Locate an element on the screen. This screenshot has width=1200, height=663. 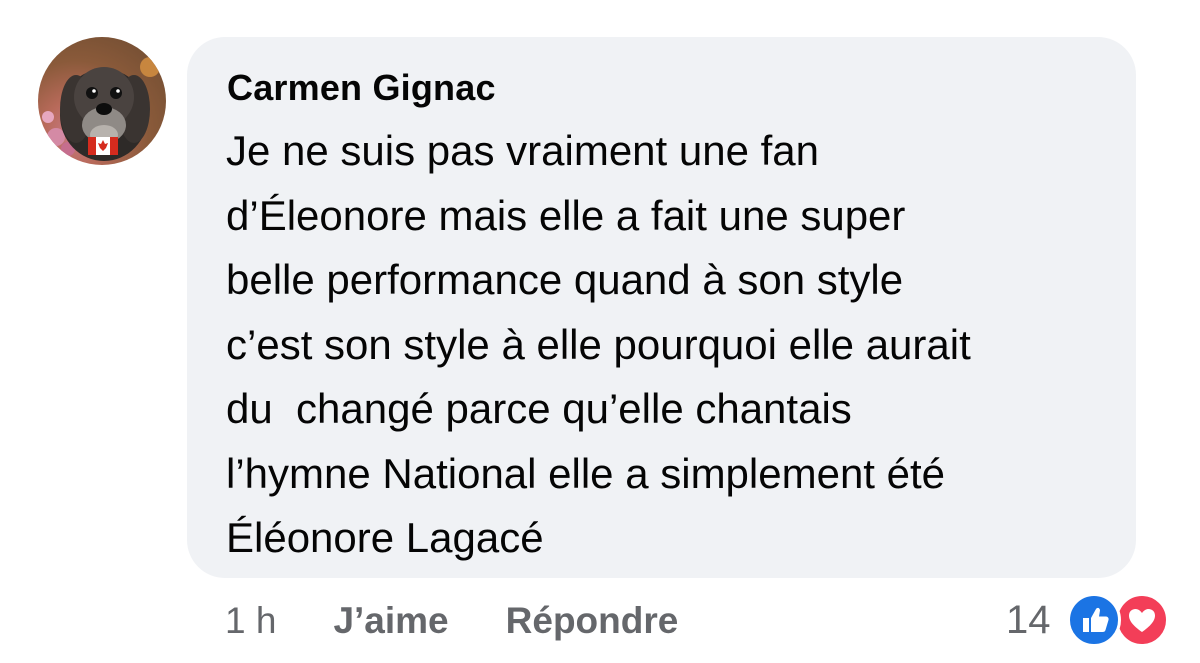
love-icon is located at coordinates (1141, 620).